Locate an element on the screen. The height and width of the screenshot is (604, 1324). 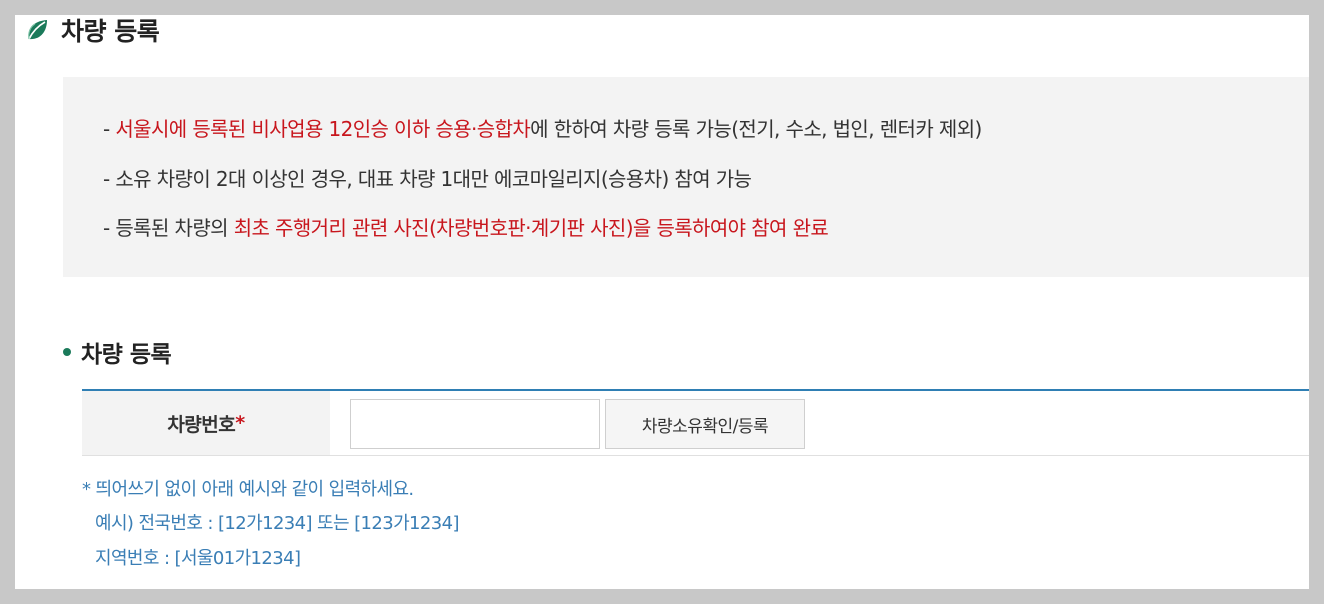
plate-number-label-text: 차량번호 is located at coordinates (201, 424).